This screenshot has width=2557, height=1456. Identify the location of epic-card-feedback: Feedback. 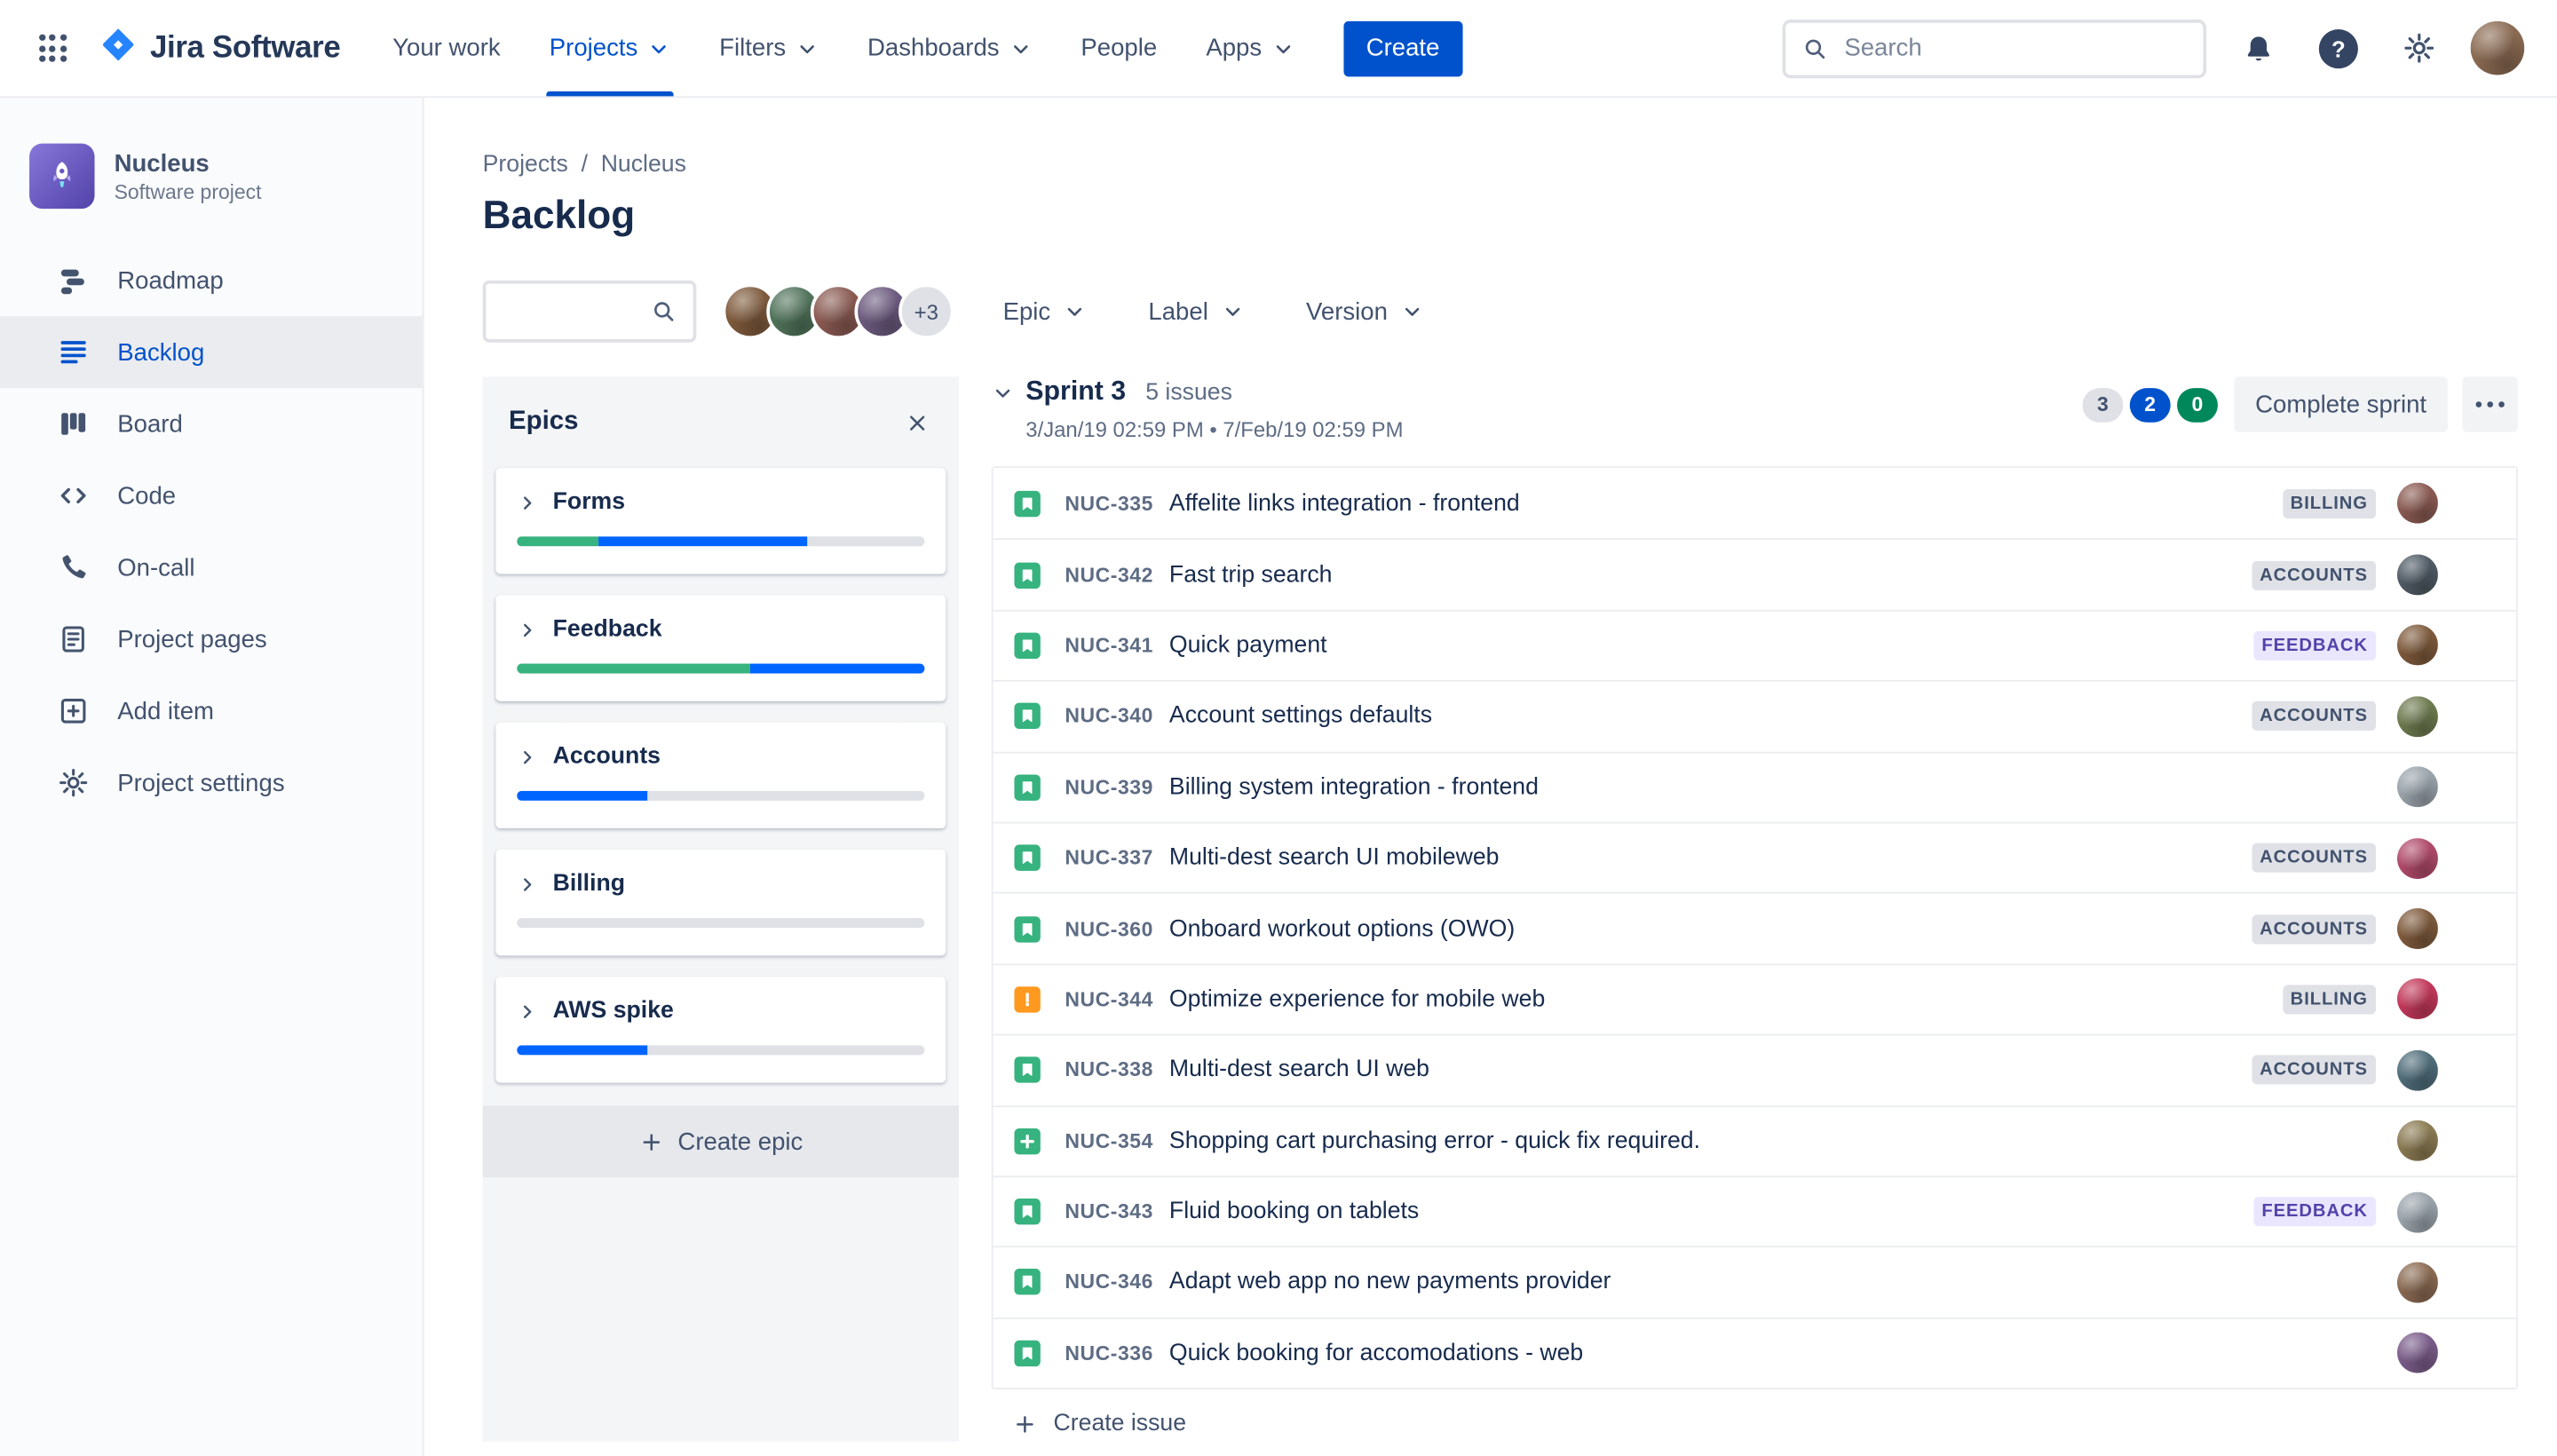
(720, 648).